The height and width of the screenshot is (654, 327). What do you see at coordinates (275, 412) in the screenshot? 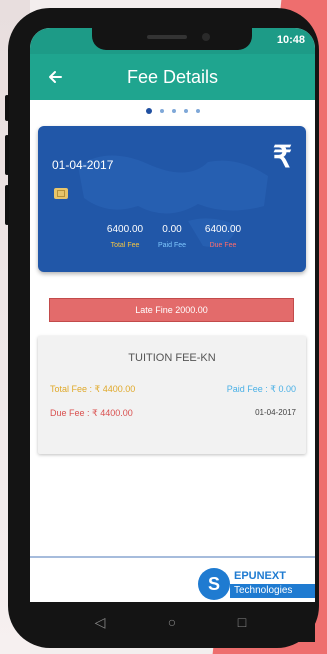
I see `fee-item-date: 01-04-2017` at bounding box center [275, 412].